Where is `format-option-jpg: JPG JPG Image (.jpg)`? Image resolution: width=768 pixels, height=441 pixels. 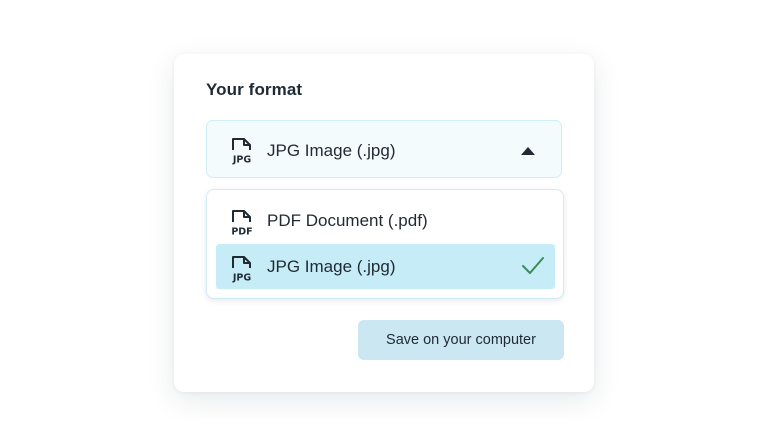
format-option-jpg: JPG JPG Image (.jpg) is located at coordinates (385, 266).